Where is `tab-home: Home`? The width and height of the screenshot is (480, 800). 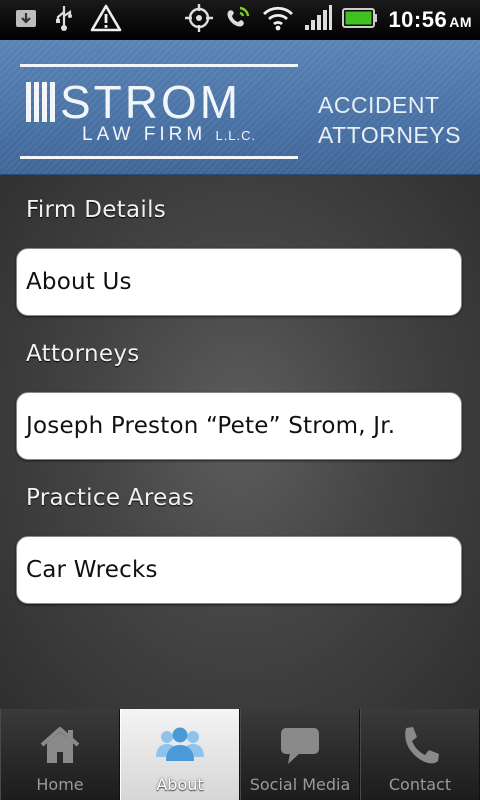
tab-home: Home is located at coordinates (60, 754).